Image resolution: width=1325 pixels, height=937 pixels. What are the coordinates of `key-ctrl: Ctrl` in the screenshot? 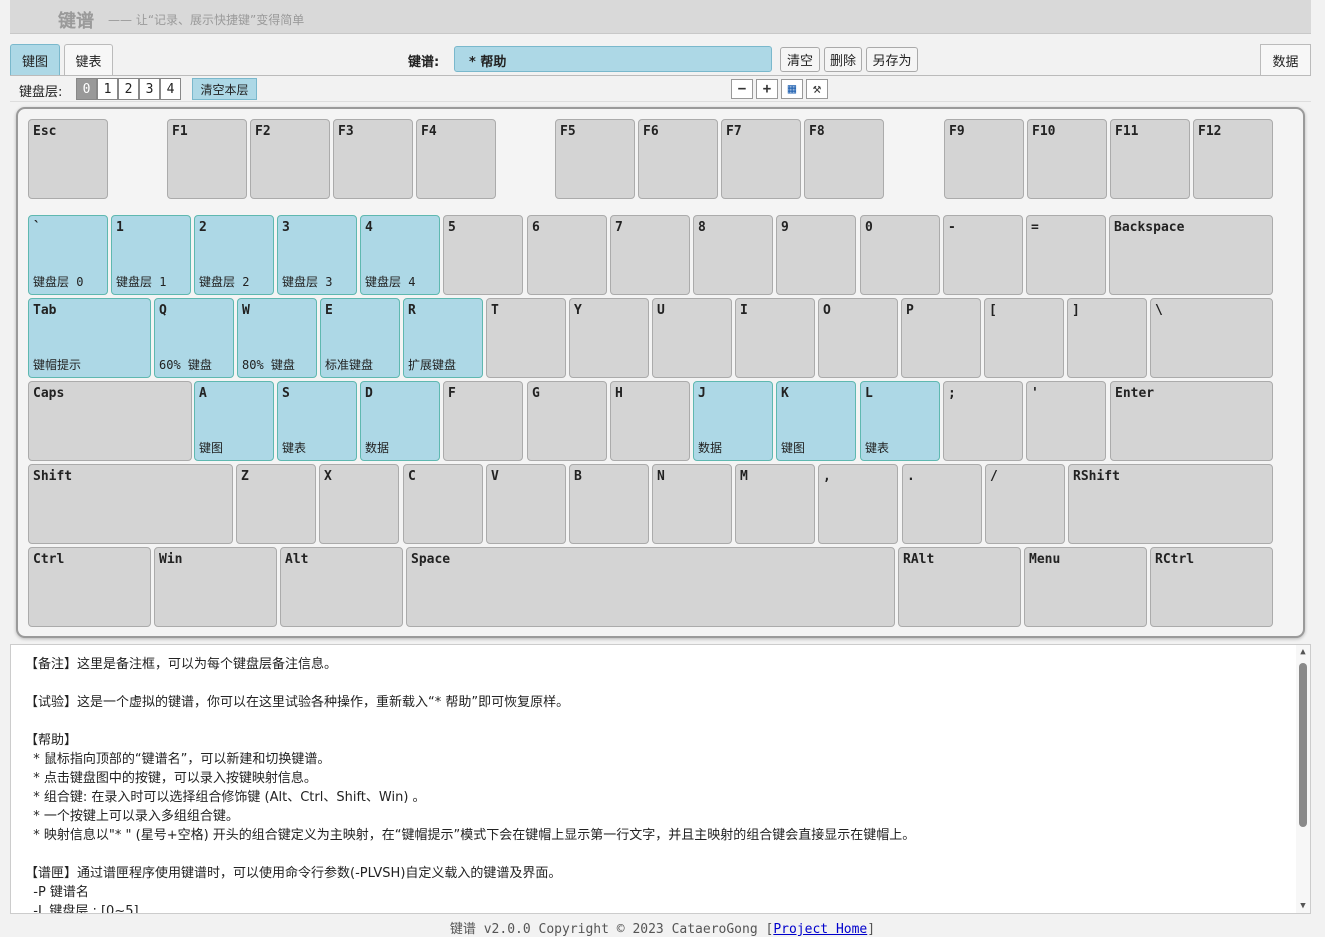 It's located at (89, 587).